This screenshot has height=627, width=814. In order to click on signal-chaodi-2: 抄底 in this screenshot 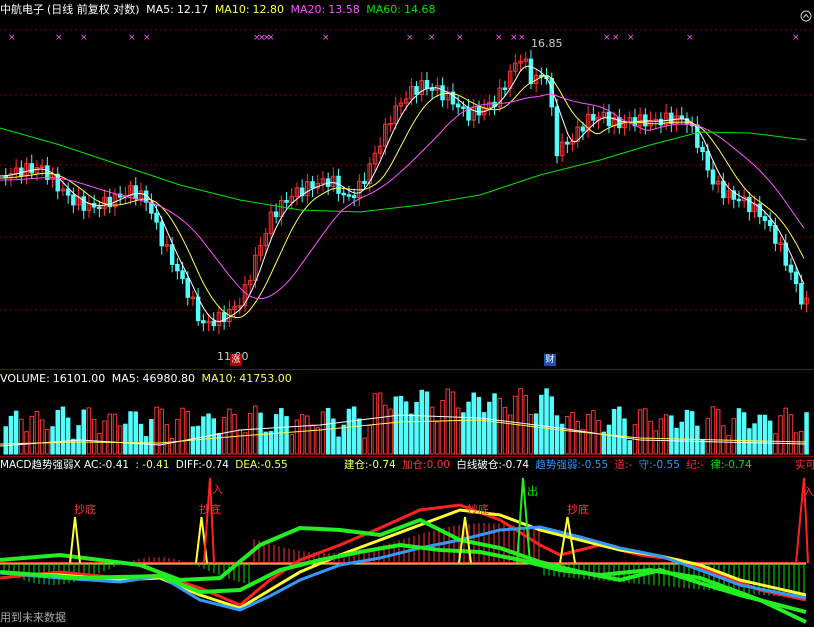, I will do `click(210, 509)`.